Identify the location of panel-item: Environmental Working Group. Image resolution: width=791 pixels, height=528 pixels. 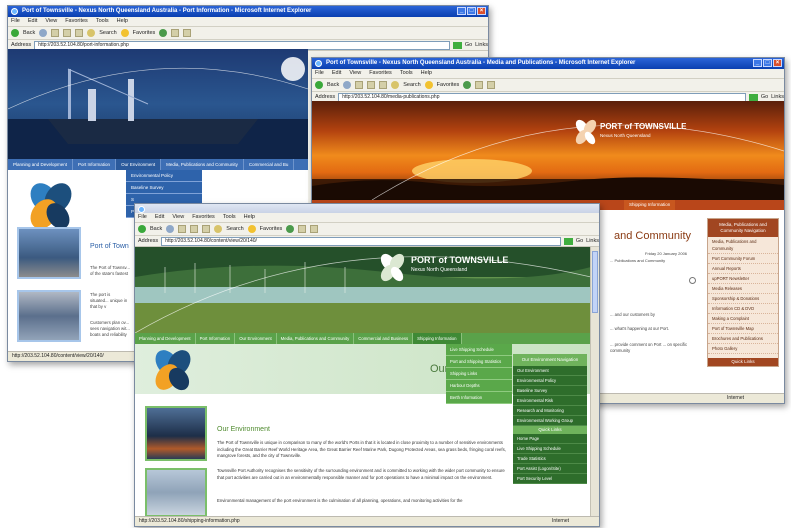
(550, 421).